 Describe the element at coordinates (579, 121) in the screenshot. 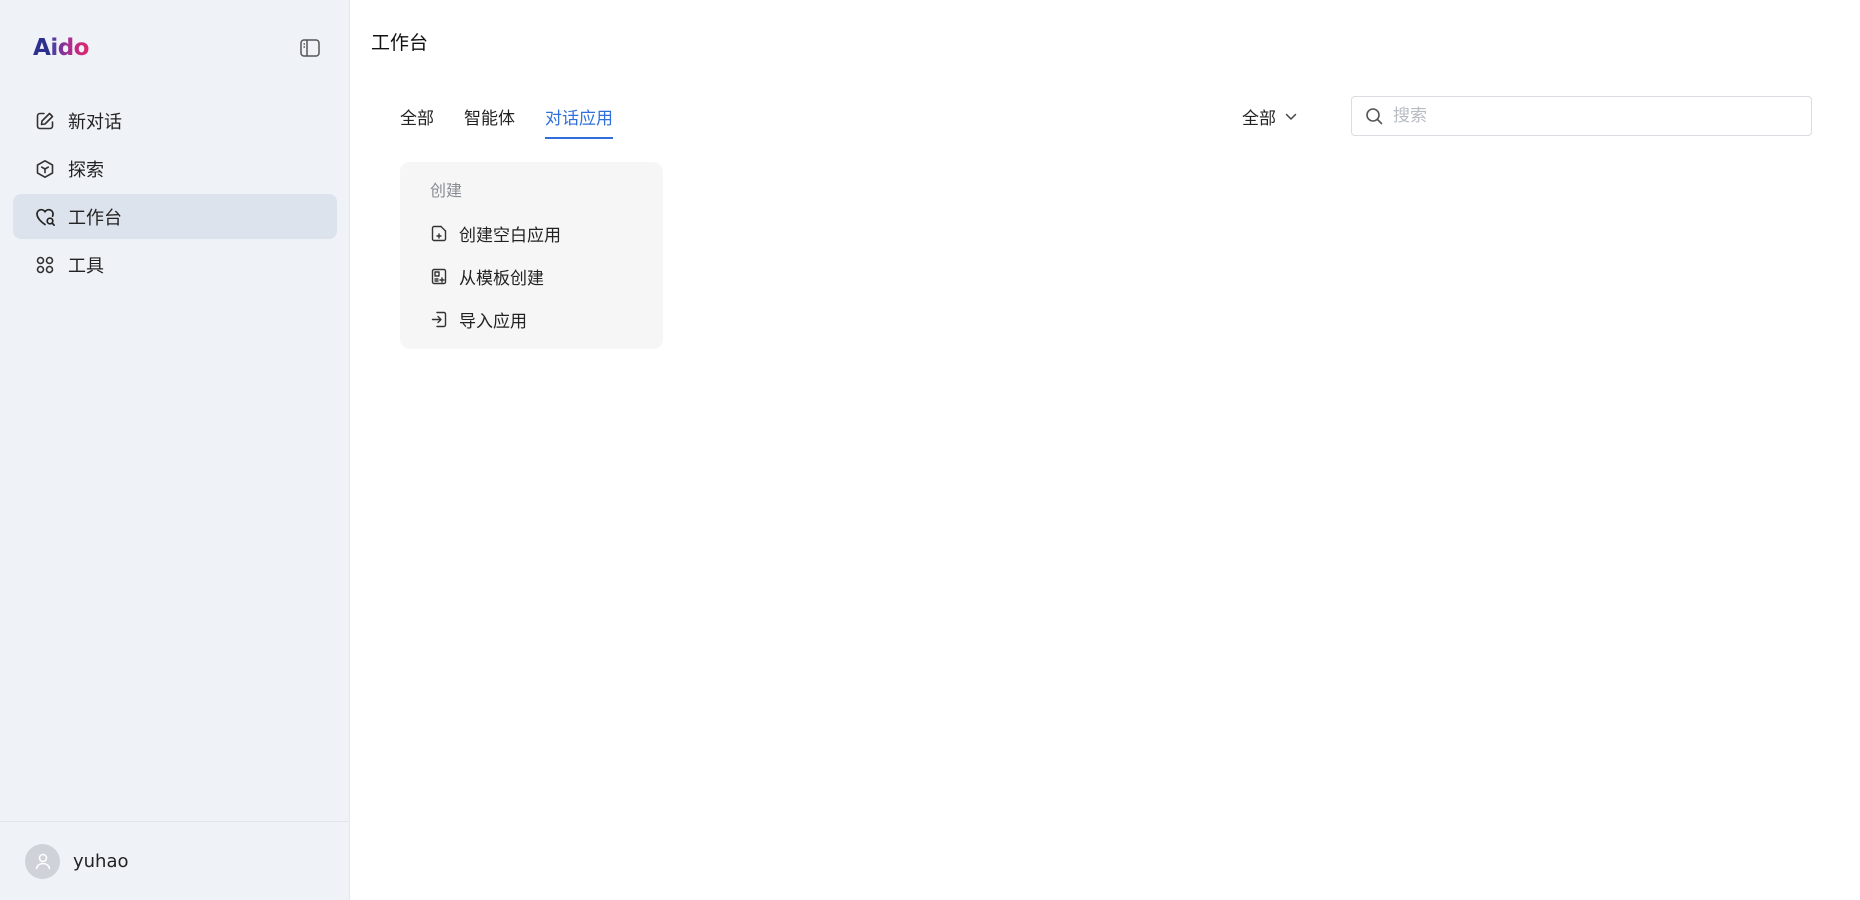

I see `tab-chat-apps: 对话应用` at that location.